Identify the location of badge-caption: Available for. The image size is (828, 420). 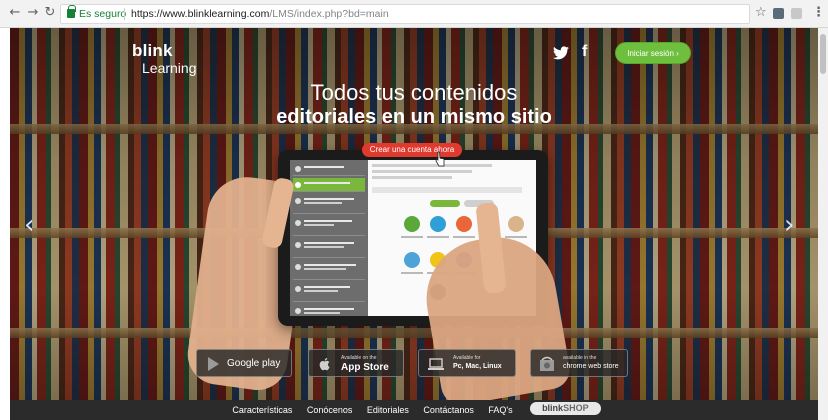
(467, 358).